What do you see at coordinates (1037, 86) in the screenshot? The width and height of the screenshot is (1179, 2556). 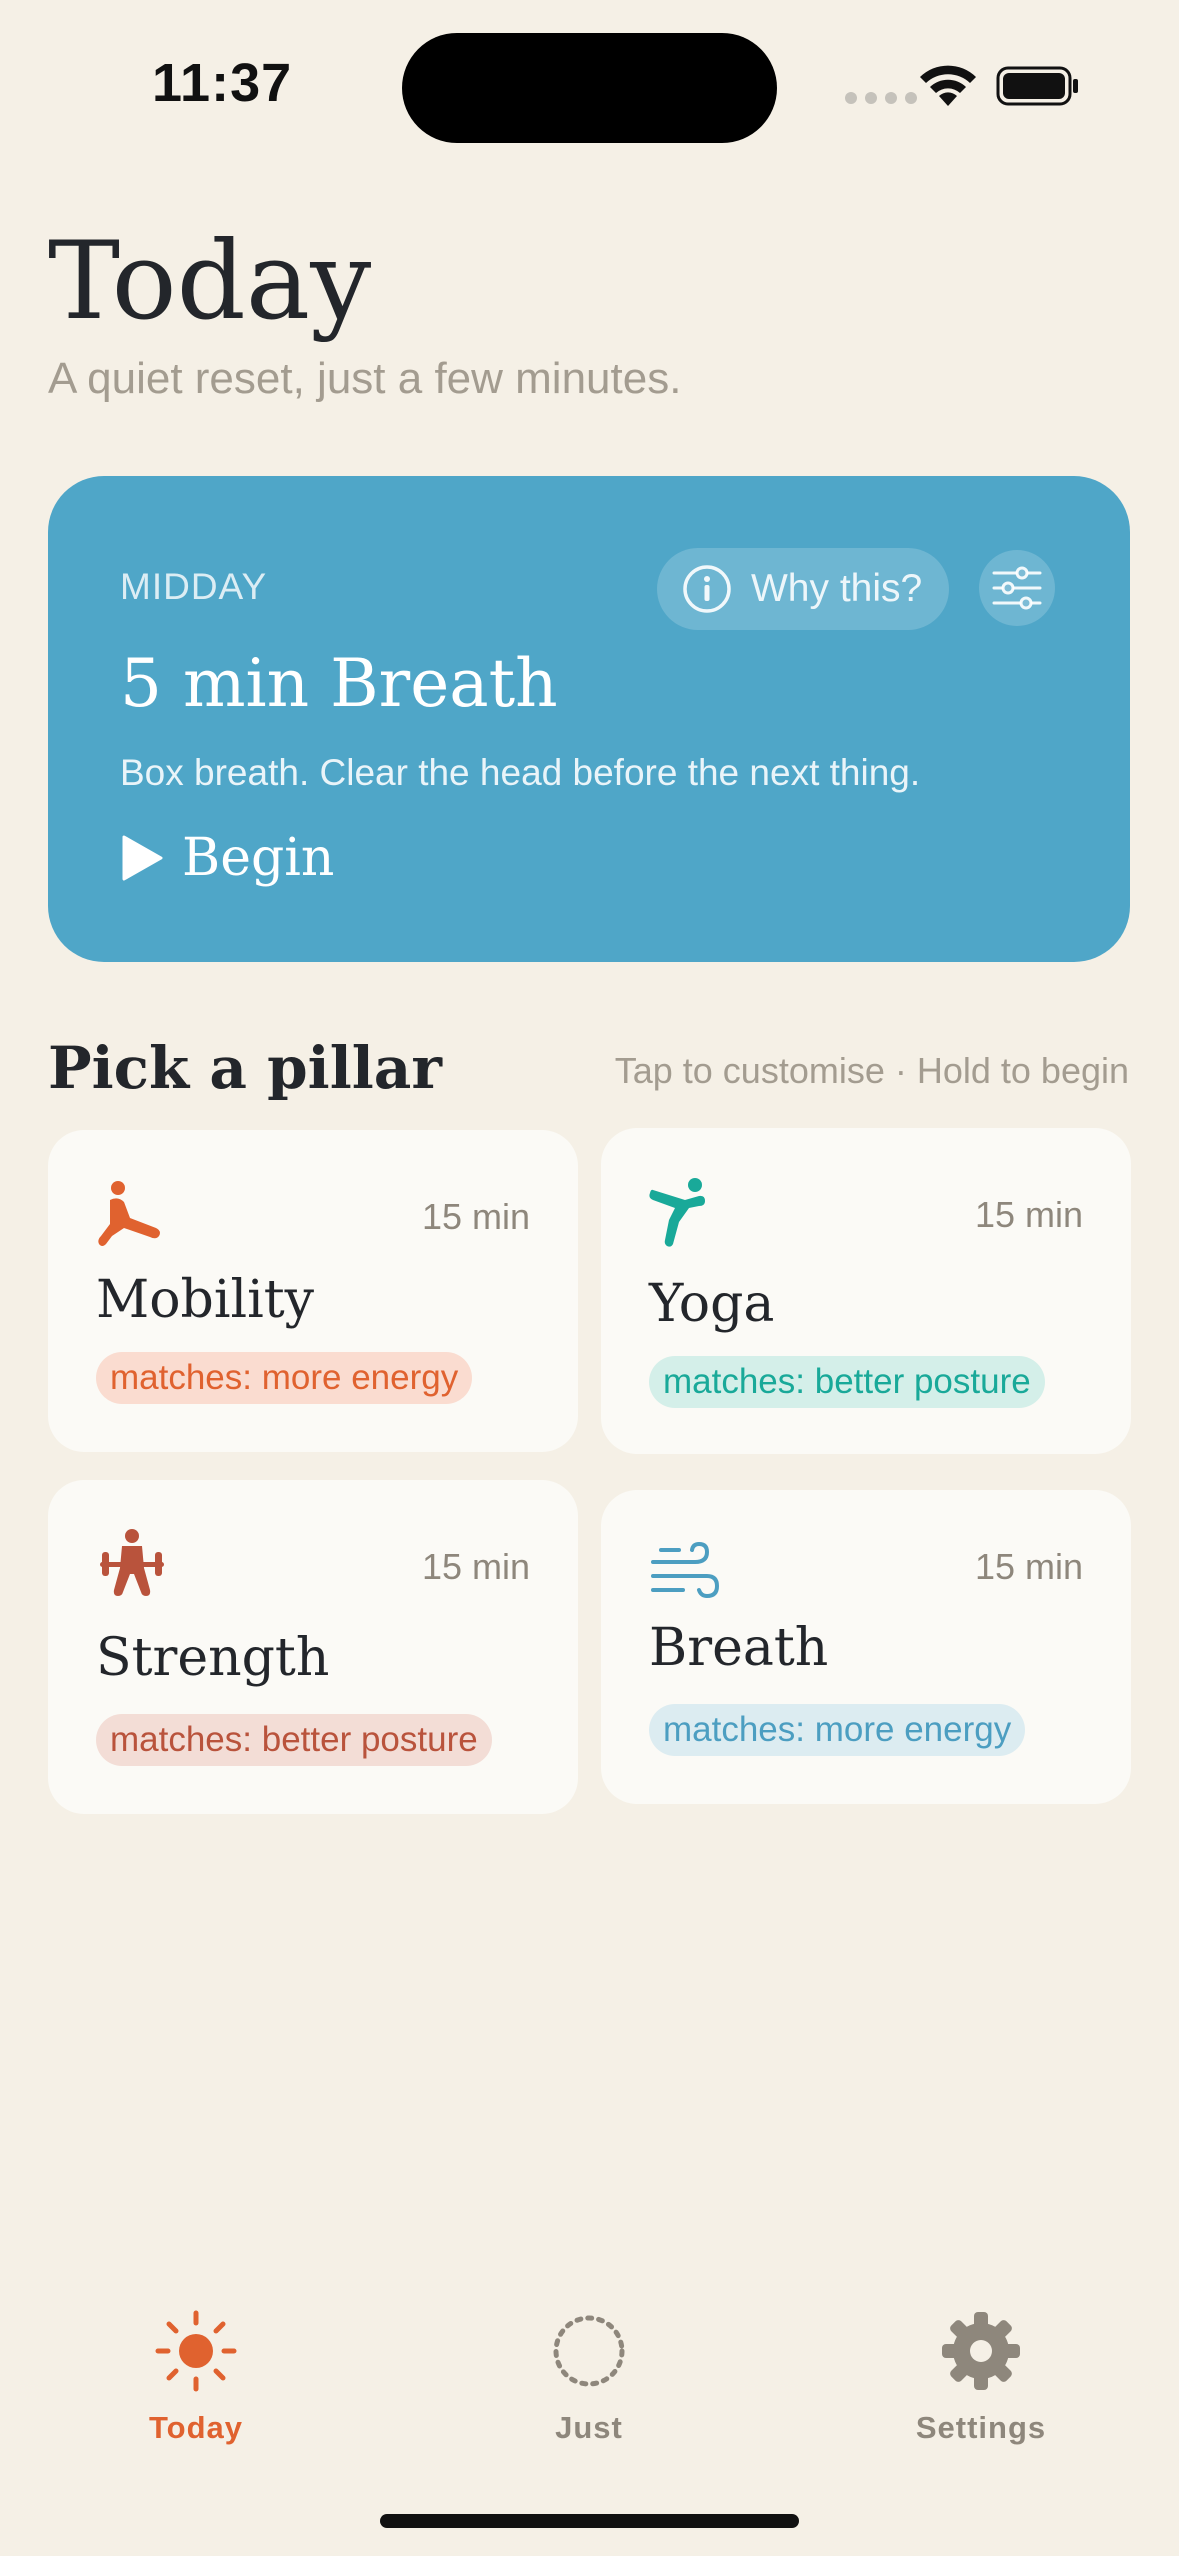 I see `battery-icon` at bounding box center [1037, 86].